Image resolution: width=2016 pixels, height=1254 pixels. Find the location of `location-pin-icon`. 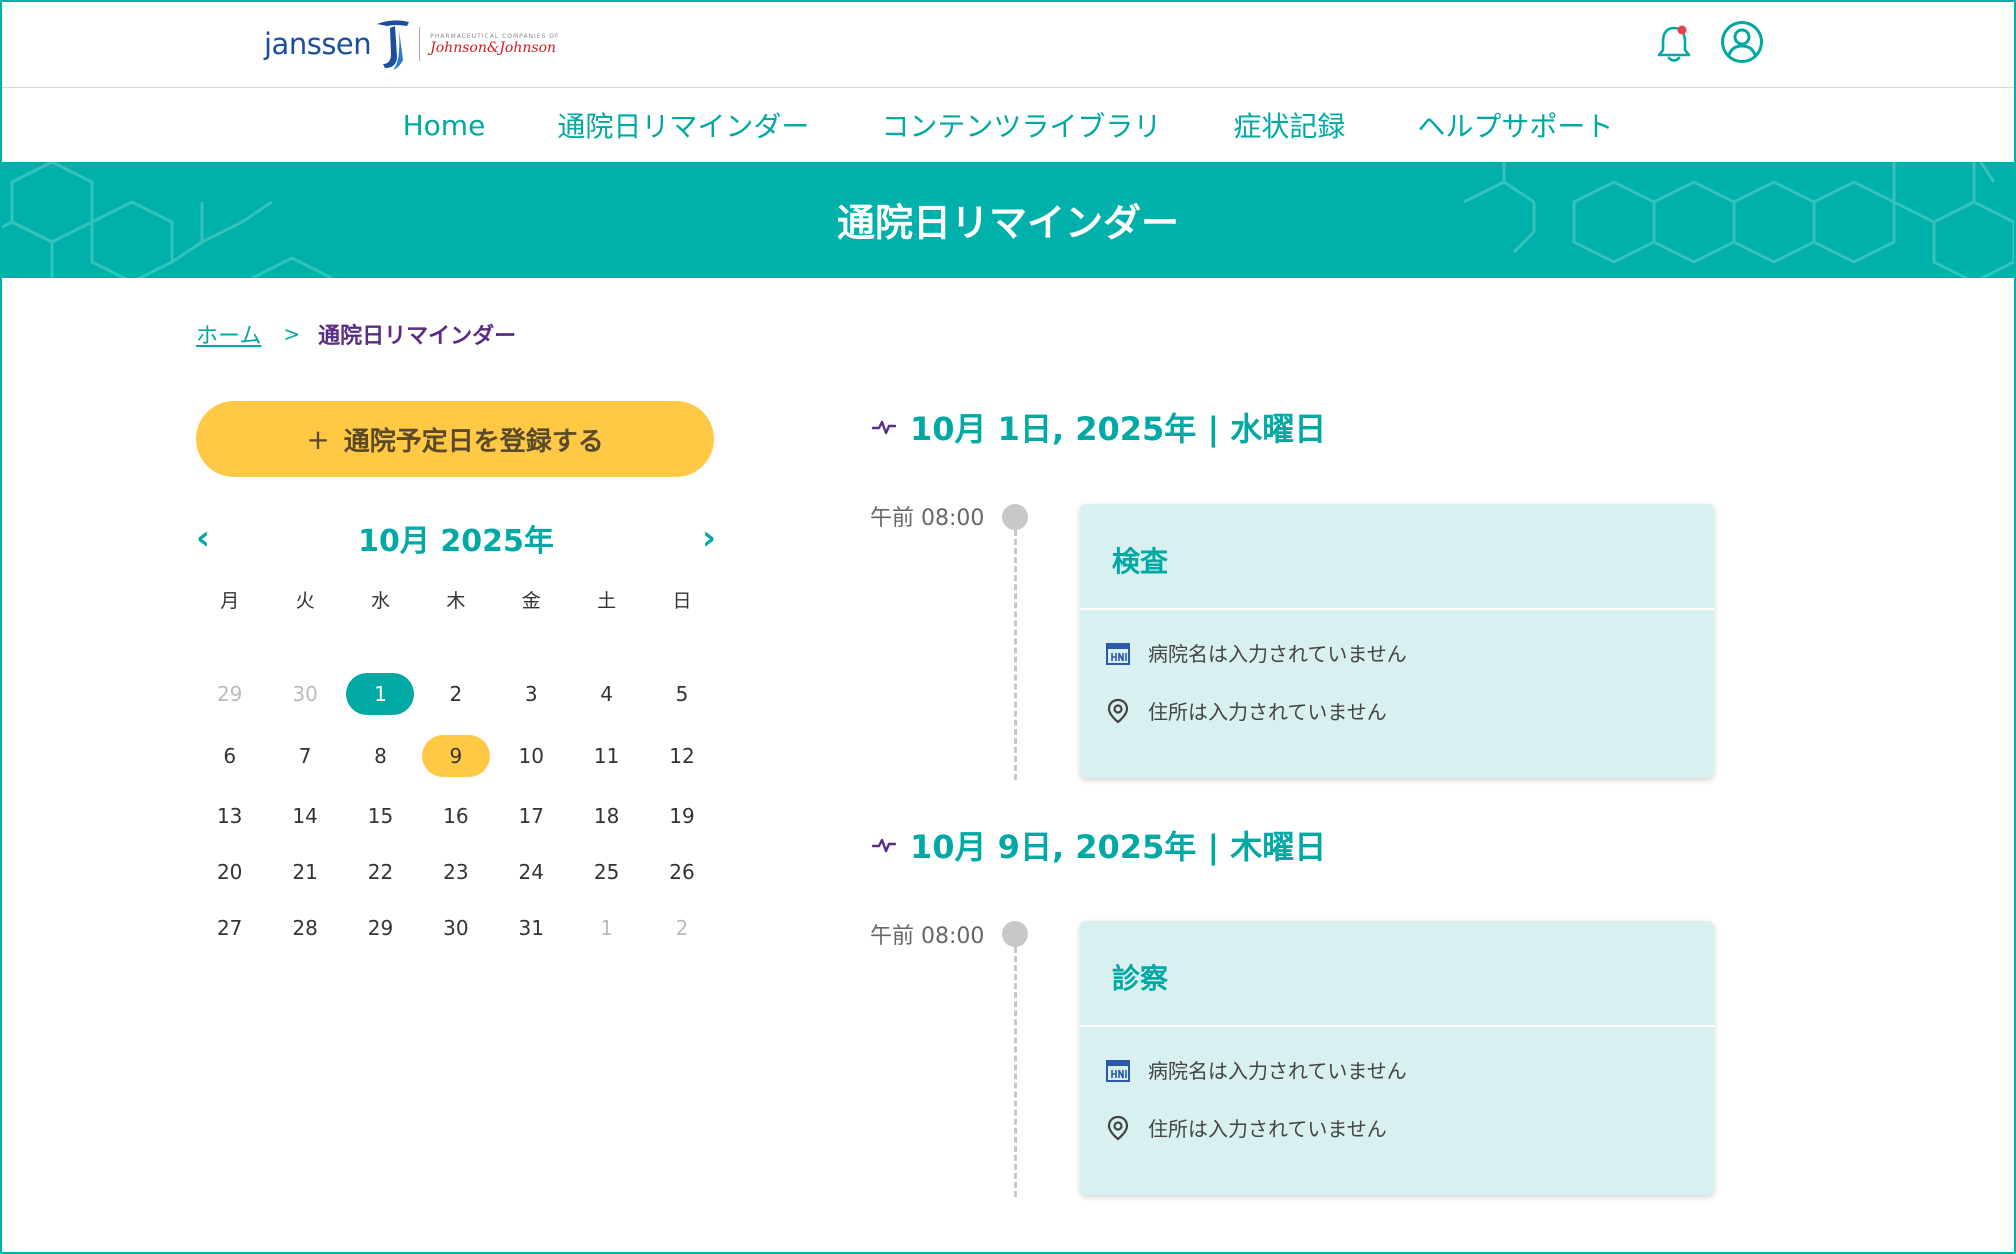

location-pin-icon is located at coordinates (1118, 1127).